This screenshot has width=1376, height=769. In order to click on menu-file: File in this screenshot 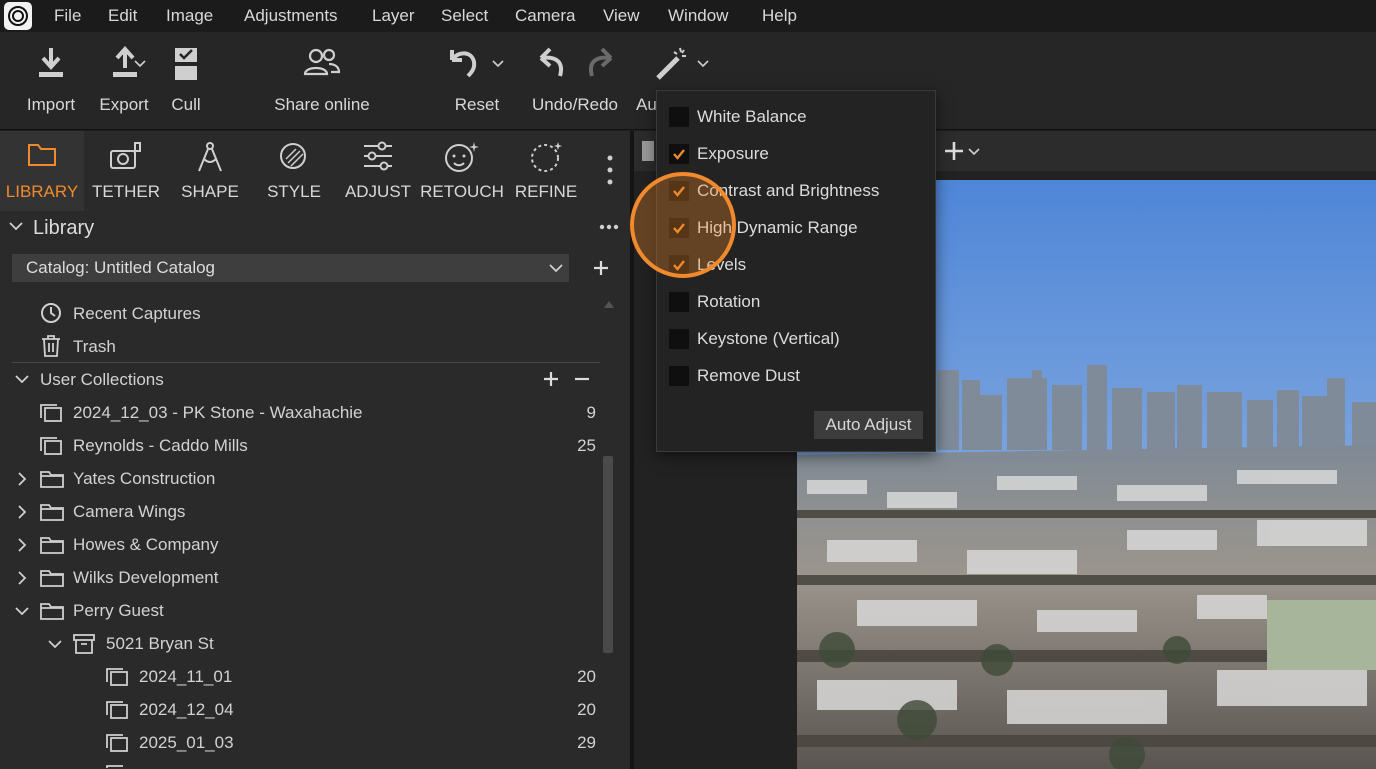, I will do `click(67, 16)`.